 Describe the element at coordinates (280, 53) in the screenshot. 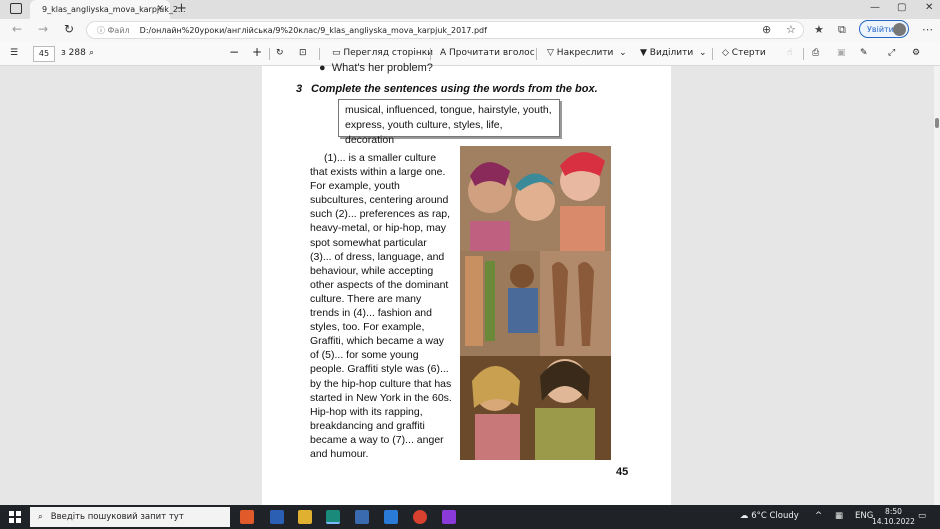

I see `rotate-icon: ↻` at that location.